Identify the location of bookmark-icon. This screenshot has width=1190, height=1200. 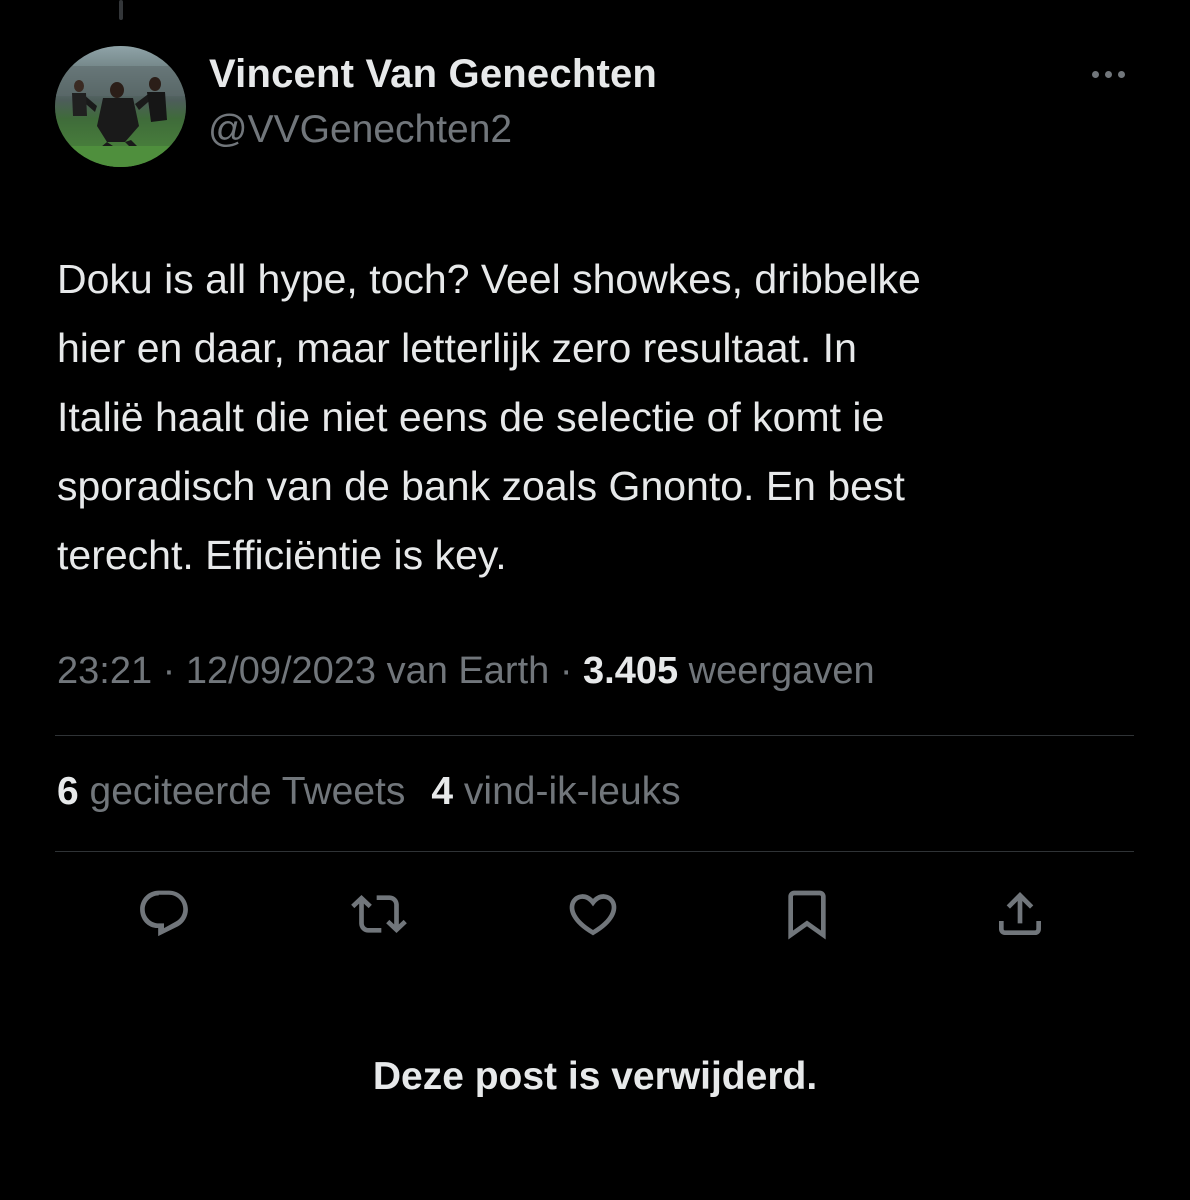
(807, 915).